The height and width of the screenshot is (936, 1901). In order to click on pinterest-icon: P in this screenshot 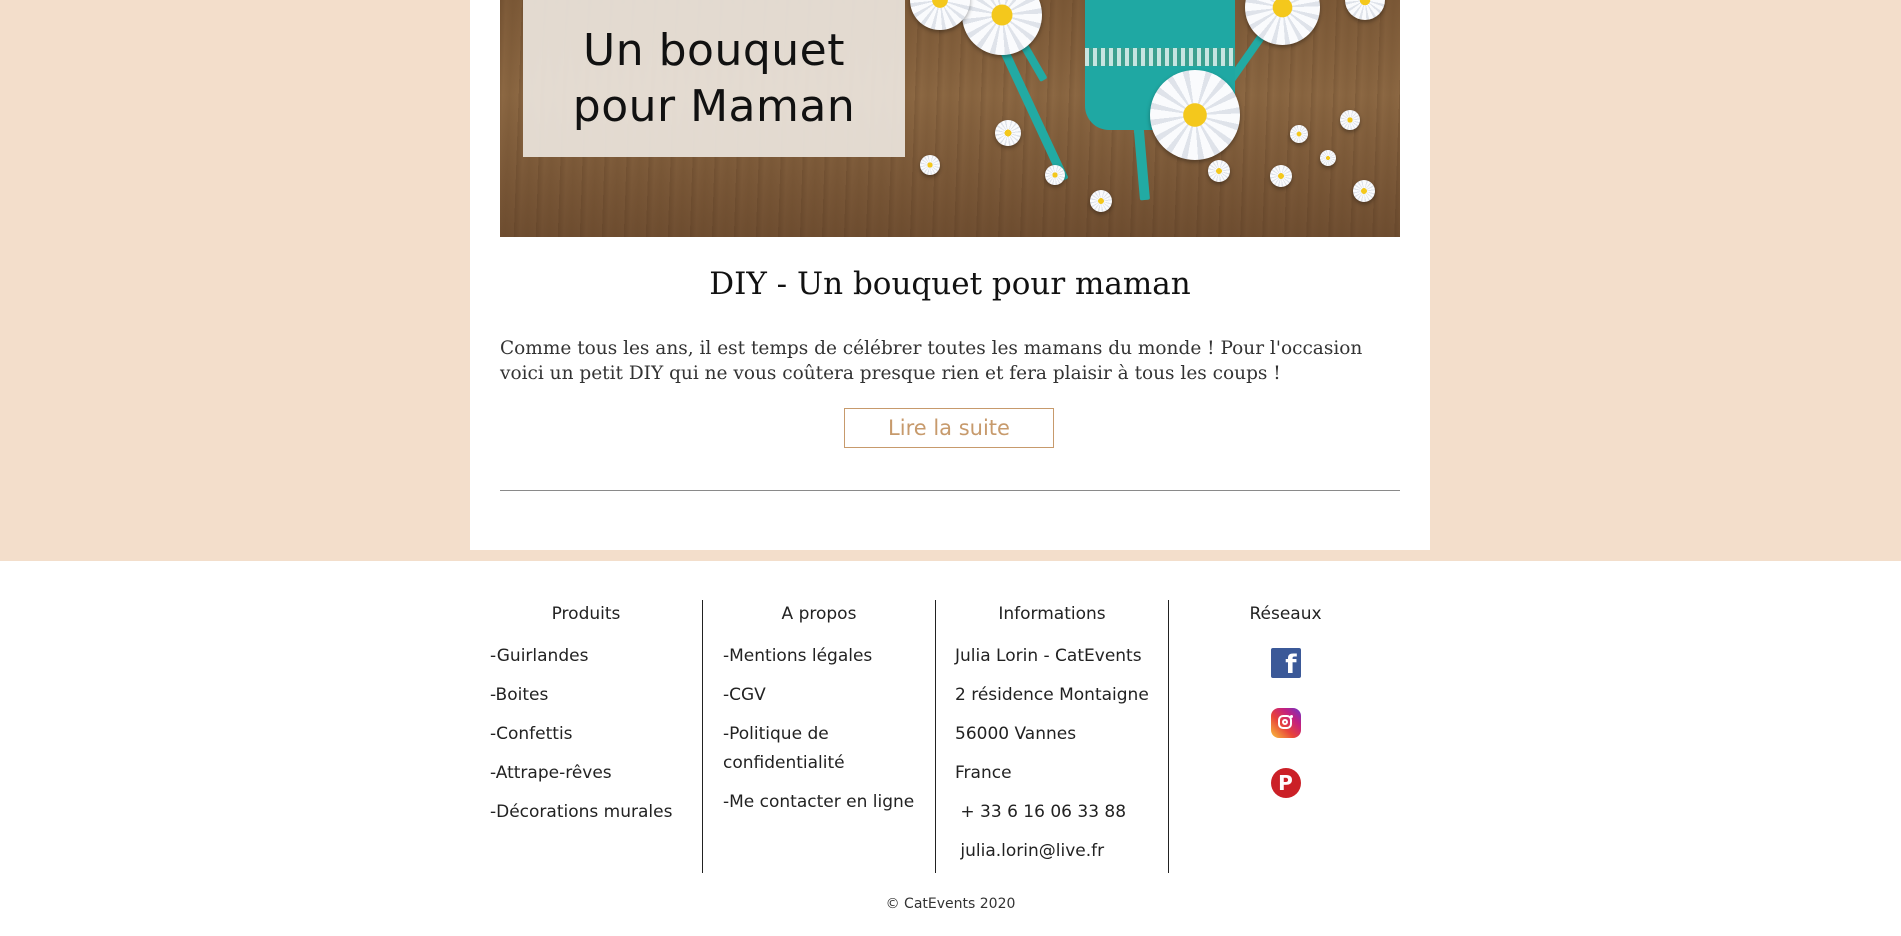, I will do `click(1285, 783)`.